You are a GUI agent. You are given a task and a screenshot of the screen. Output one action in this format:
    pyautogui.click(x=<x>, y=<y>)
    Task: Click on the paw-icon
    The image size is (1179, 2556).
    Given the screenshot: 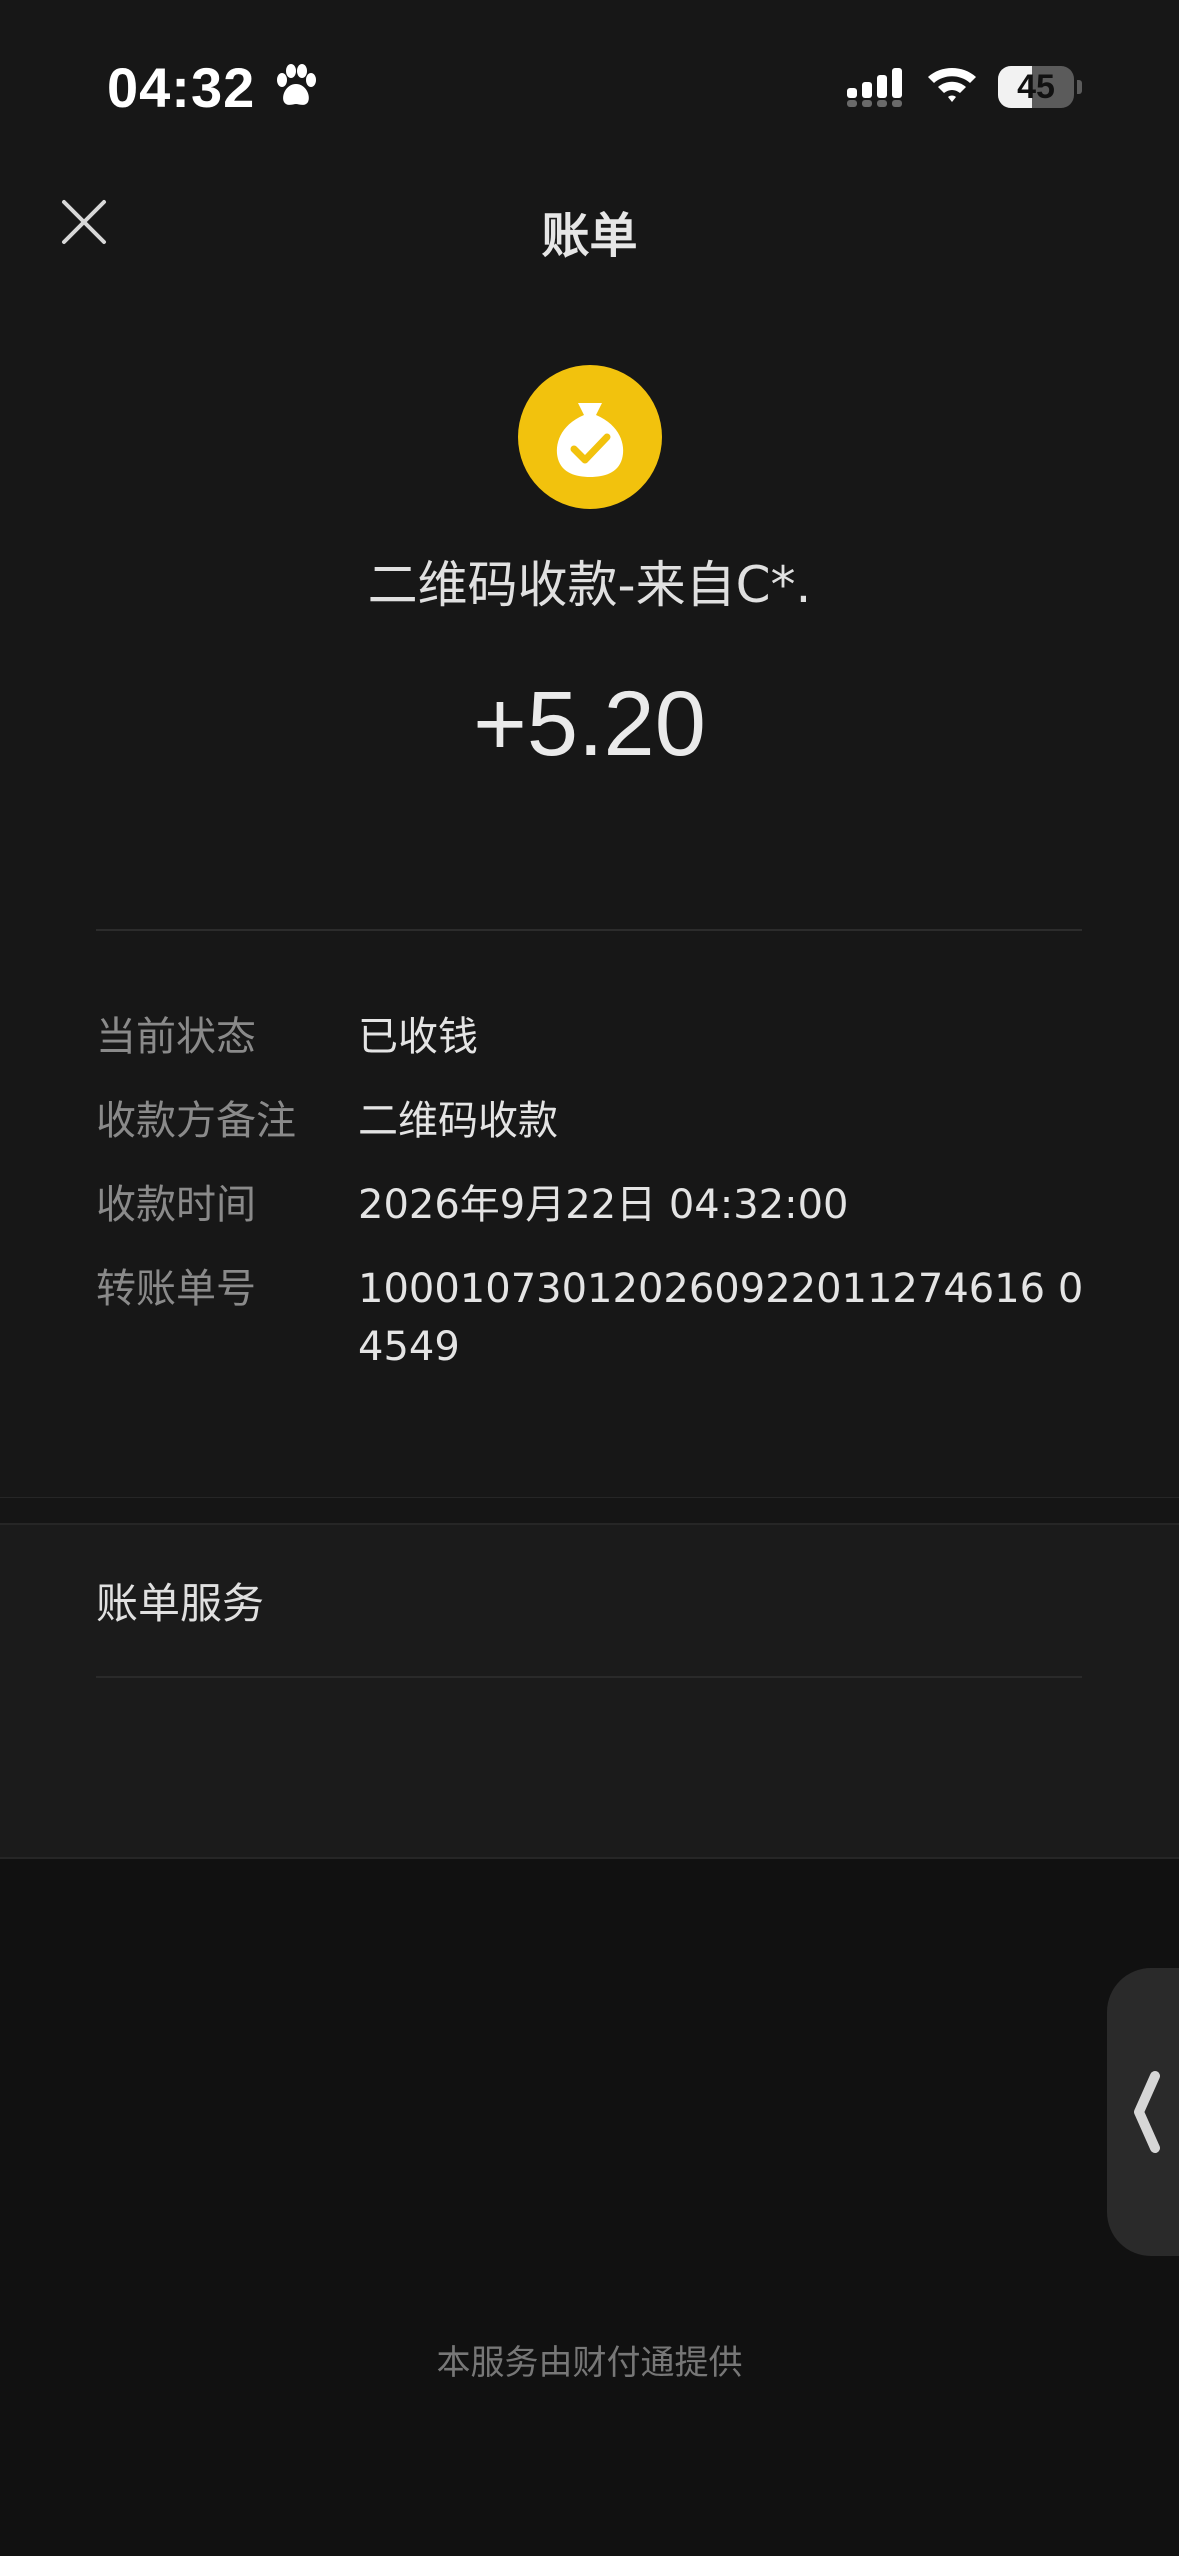 What is the action you would take?
    pyautogui.click(x=296, y=84)
    